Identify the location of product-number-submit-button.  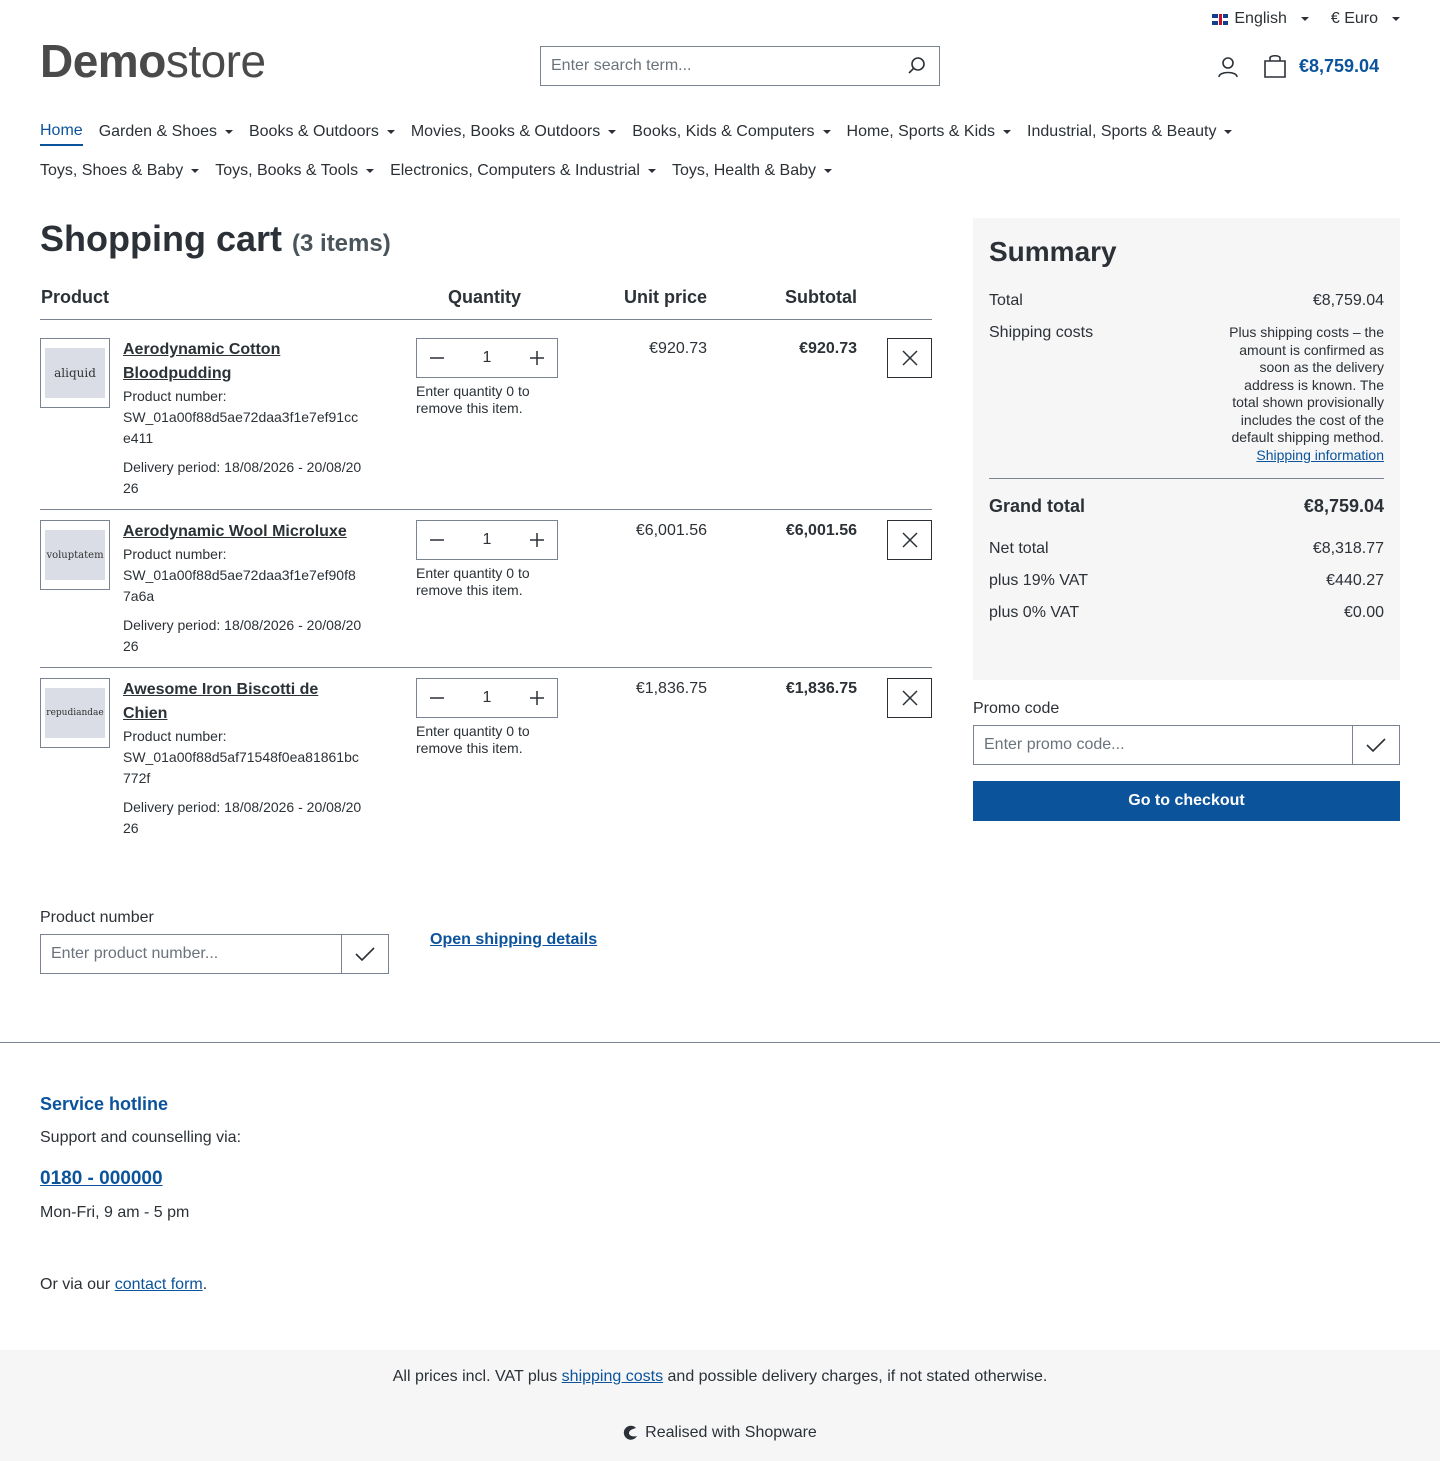
(364, 954).